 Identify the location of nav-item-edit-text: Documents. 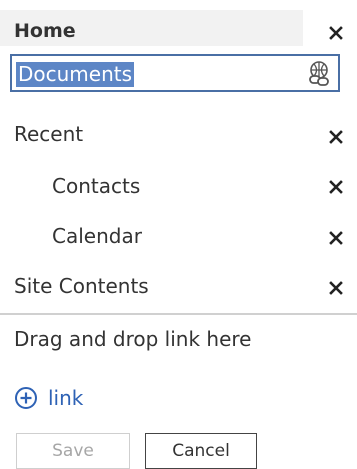
(75, 74).